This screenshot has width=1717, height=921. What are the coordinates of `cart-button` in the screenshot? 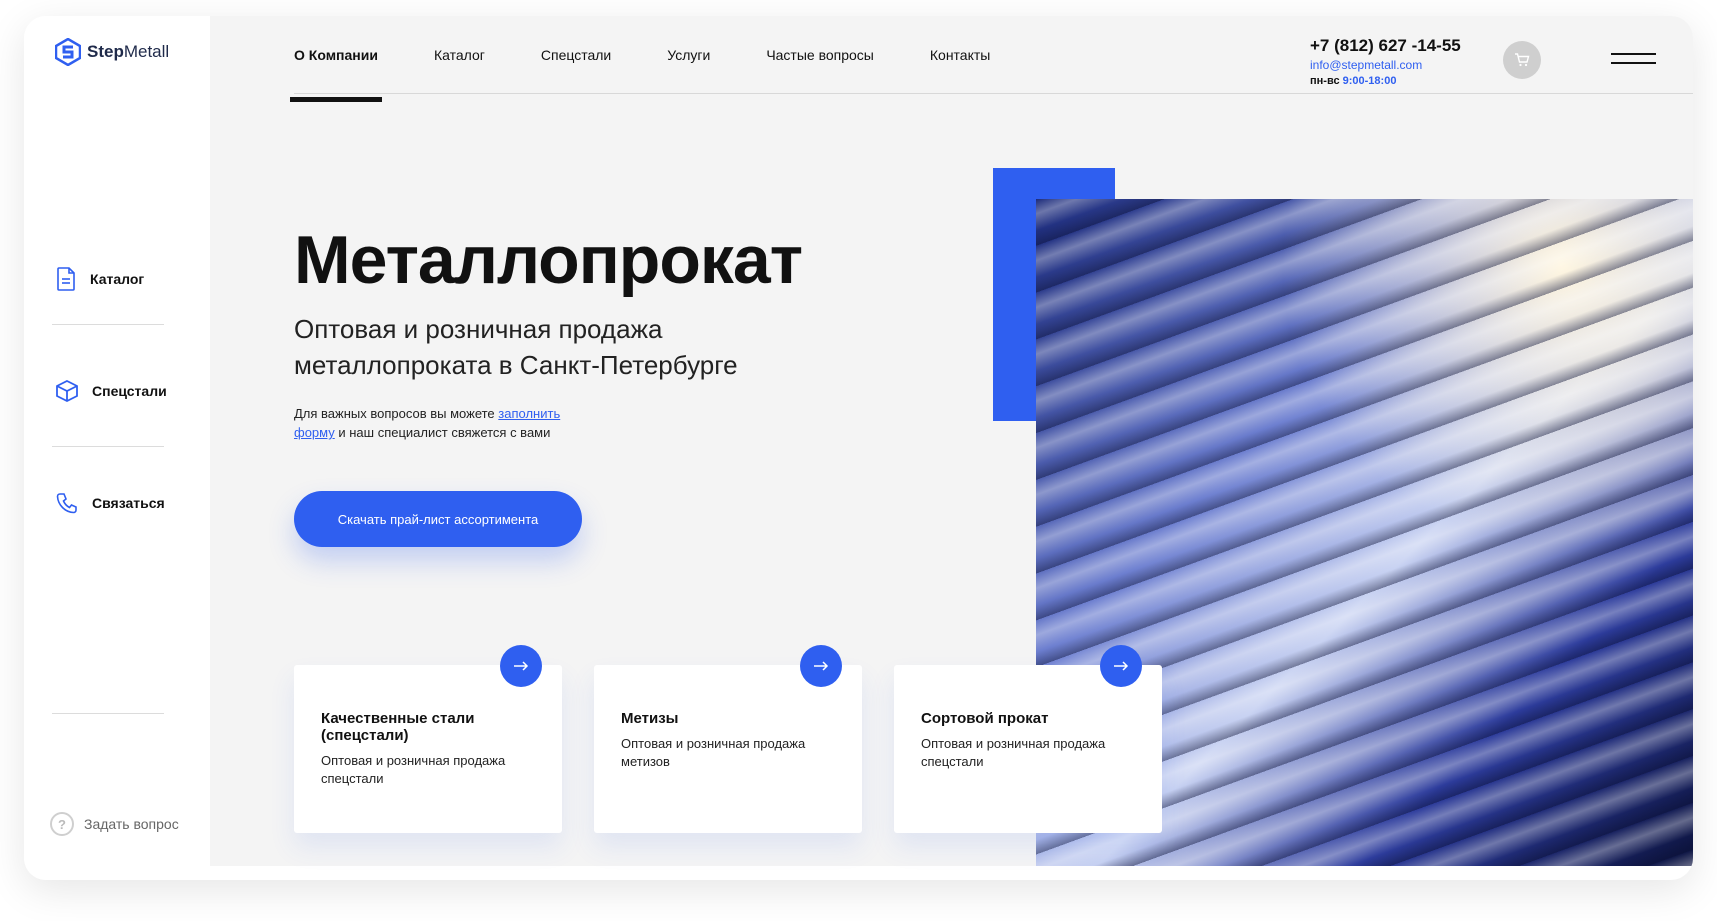 It's located at (1522, 60).